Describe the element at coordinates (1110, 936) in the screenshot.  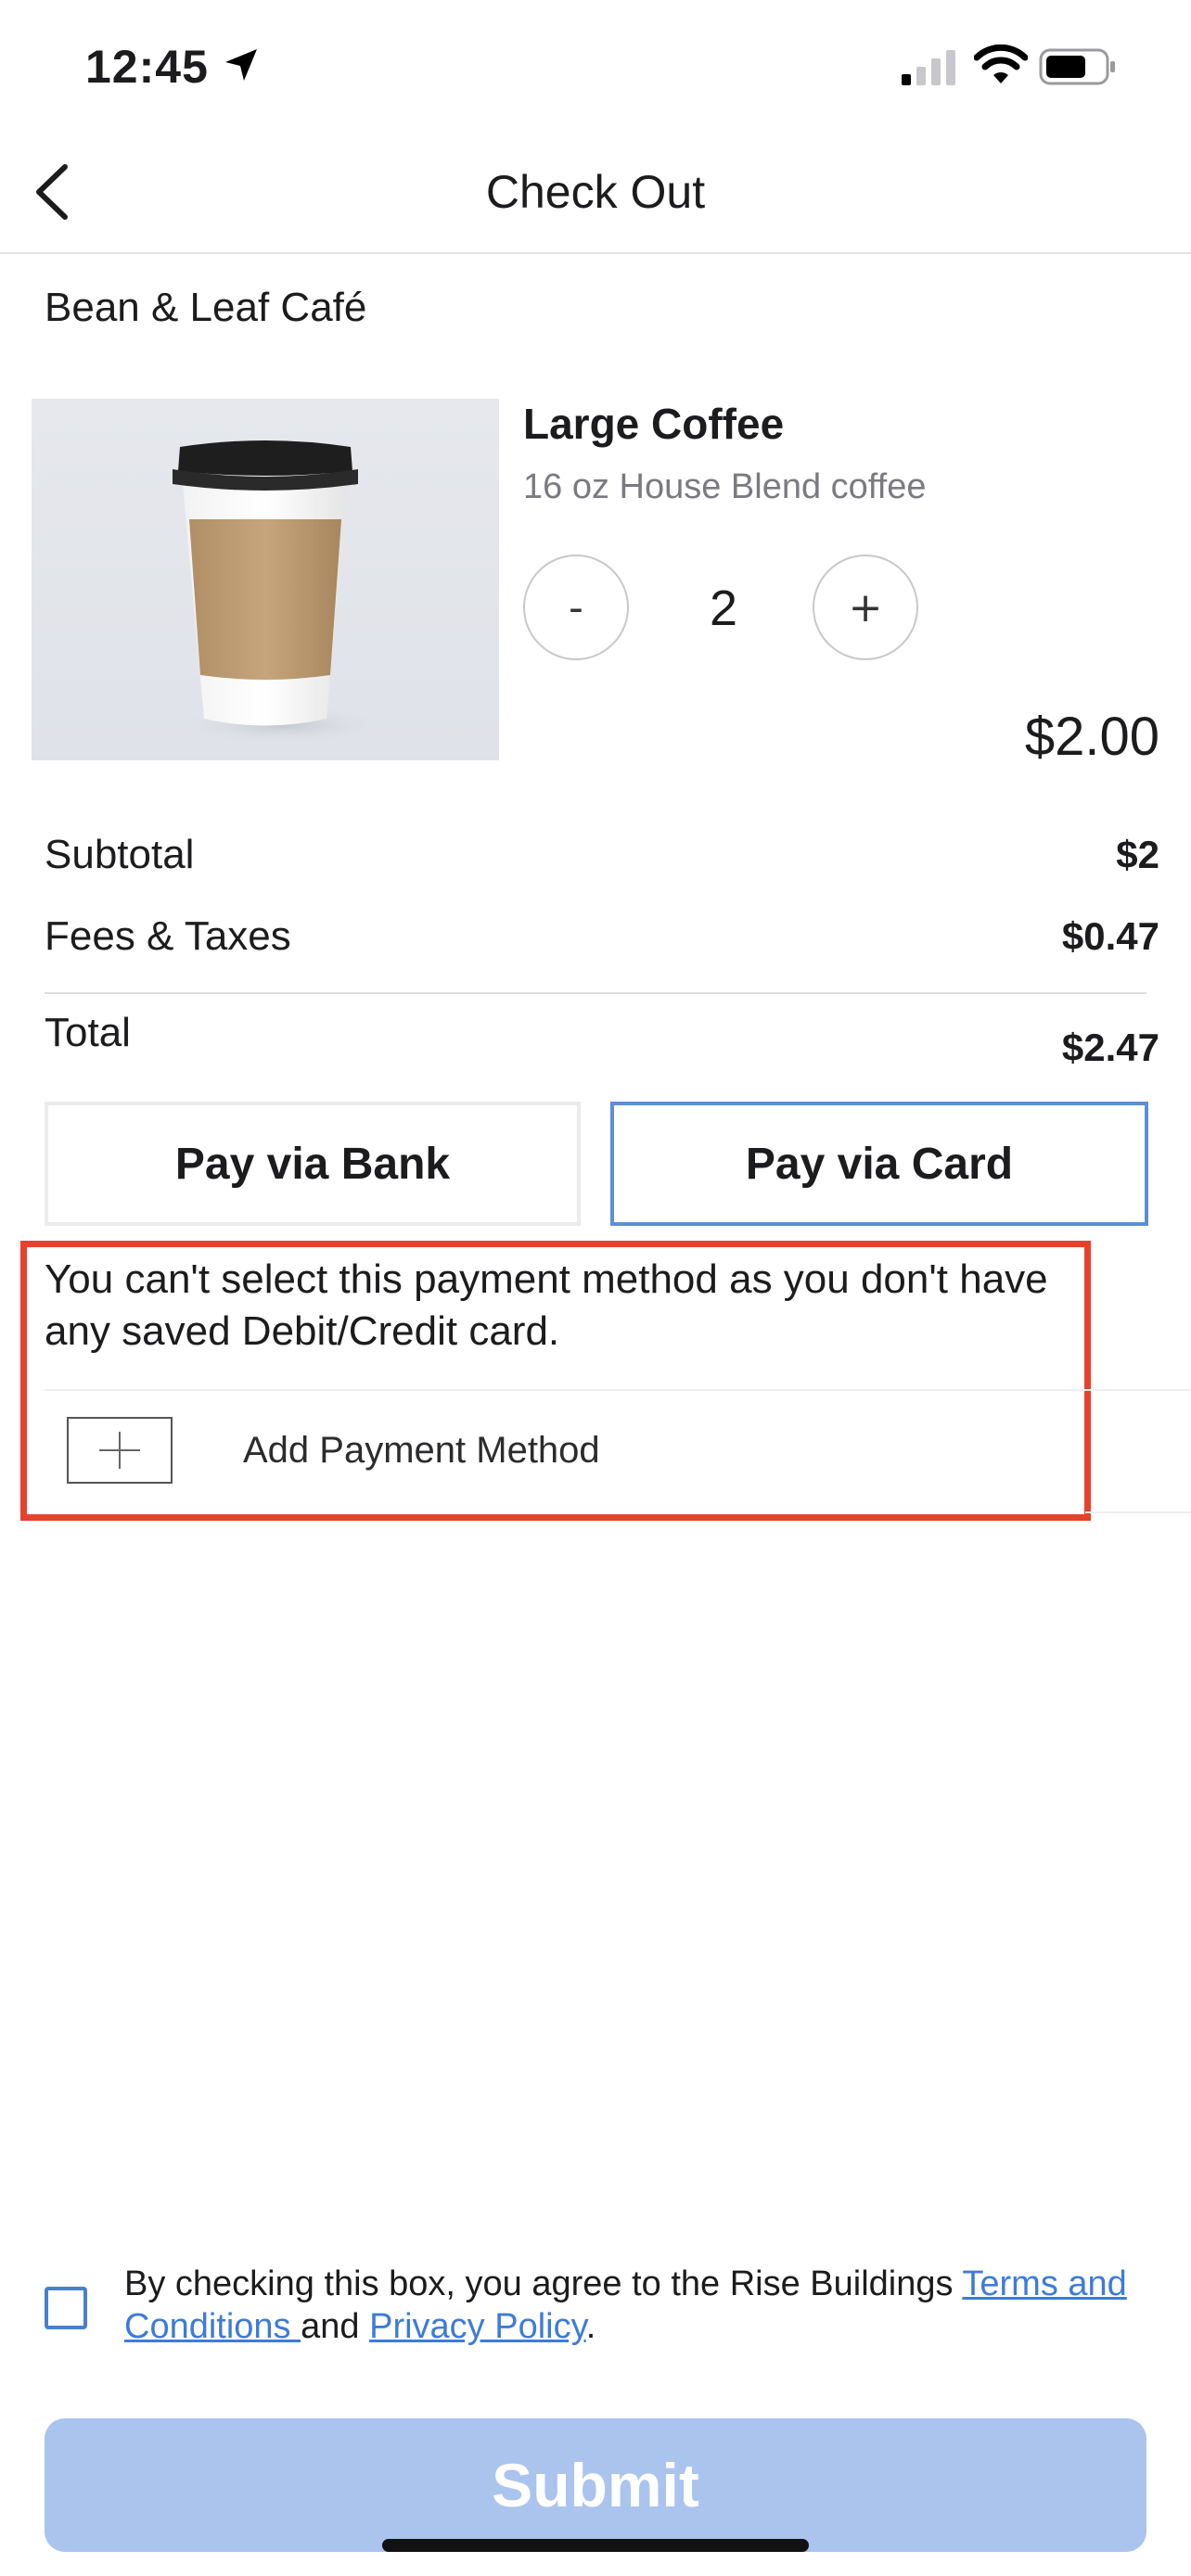
I see `fees-value: $0.47` at that location.